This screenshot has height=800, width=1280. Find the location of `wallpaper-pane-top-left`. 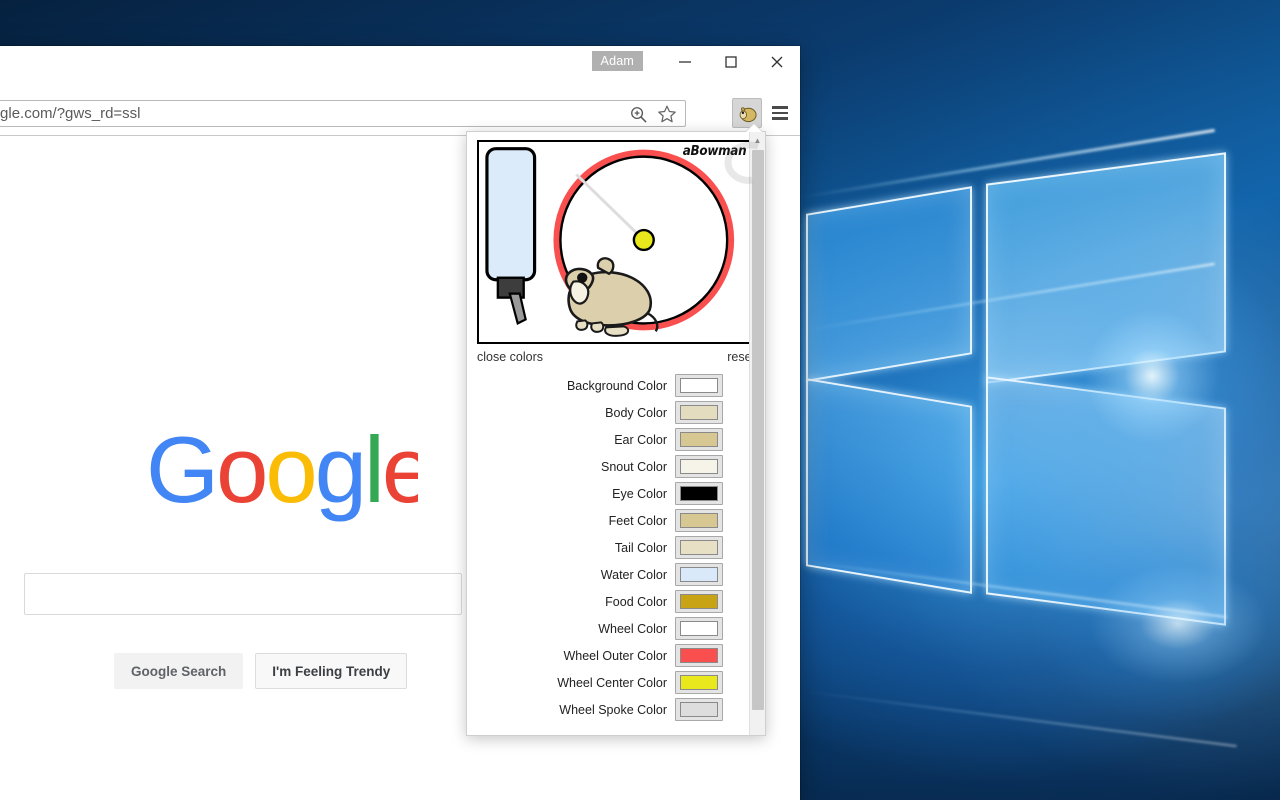

wallpaper-pane-top-left is located at coordinates (889, 284).